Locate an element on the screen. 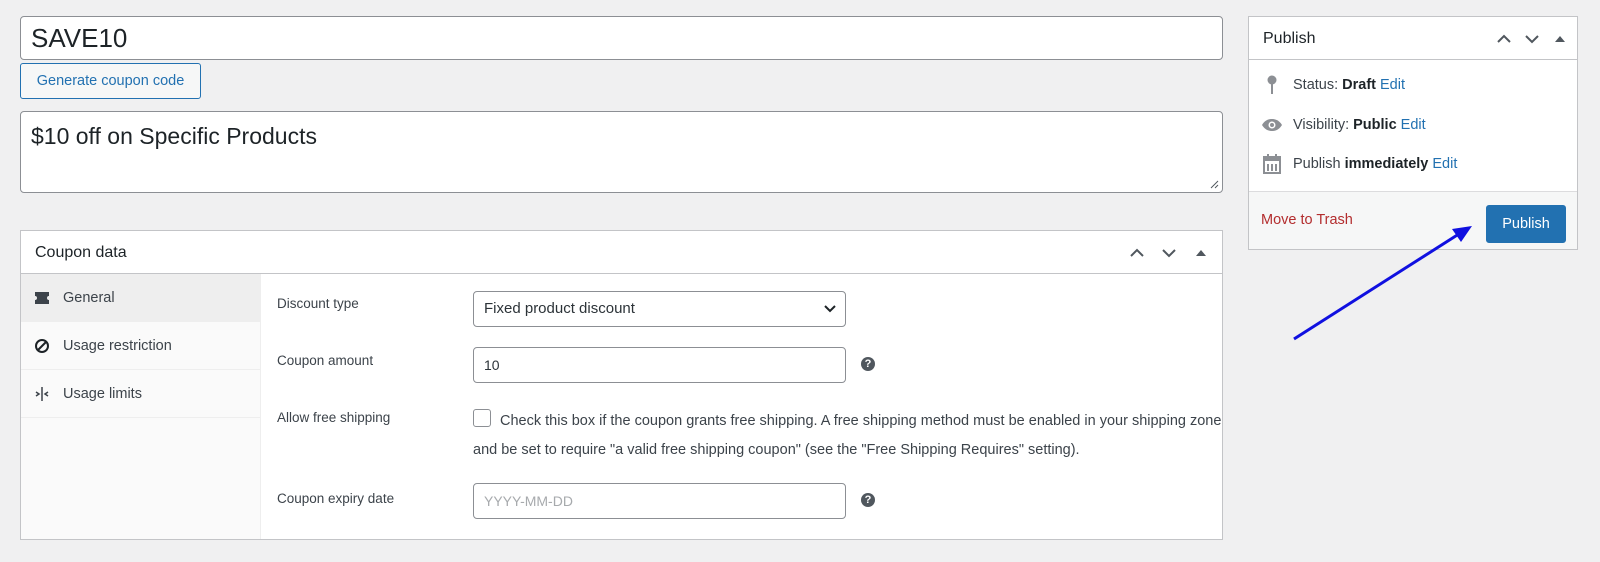  annotation-arrow-icon is located at coordinates (1382, 283).